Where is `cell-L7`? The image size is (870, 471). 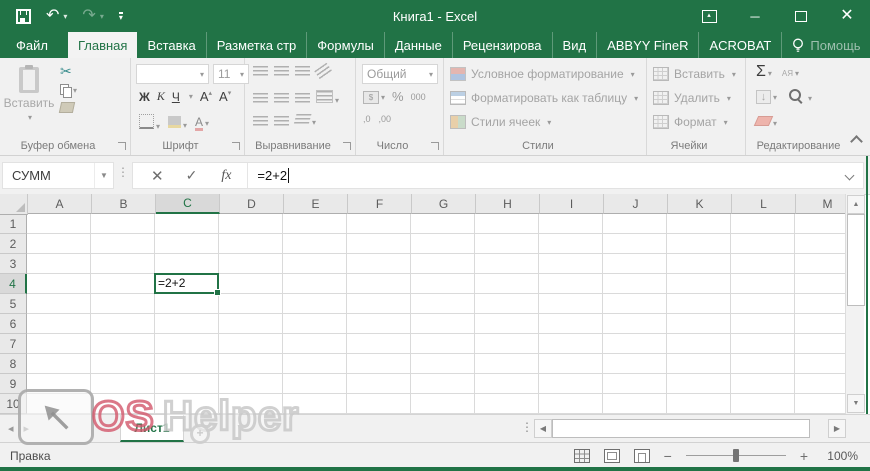 cell-L7 is located at coordinates (763, 344).